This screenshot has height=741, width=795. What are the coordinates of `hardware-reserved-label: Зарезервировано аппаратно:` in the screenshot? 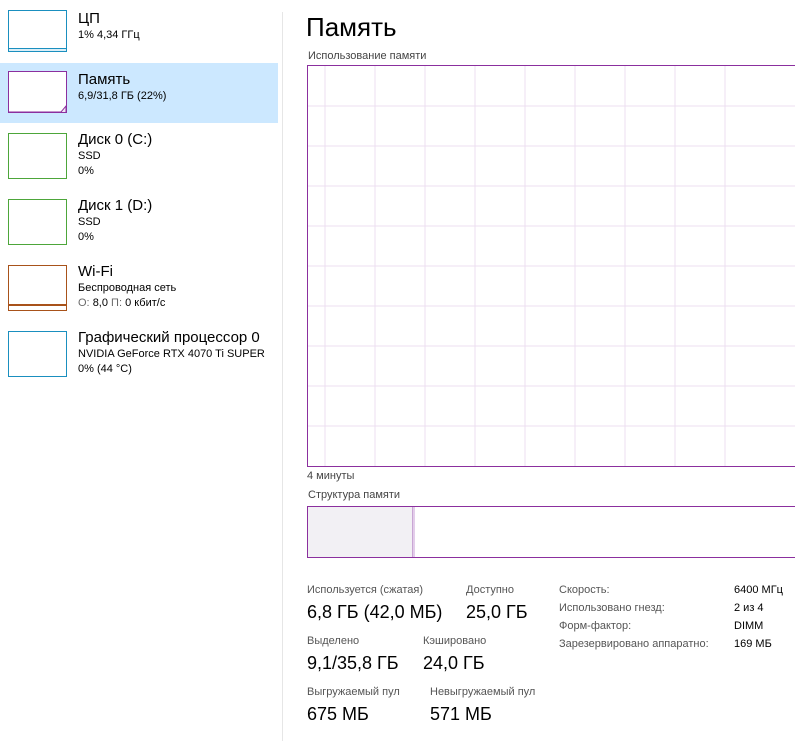 It's located at (634, 644).